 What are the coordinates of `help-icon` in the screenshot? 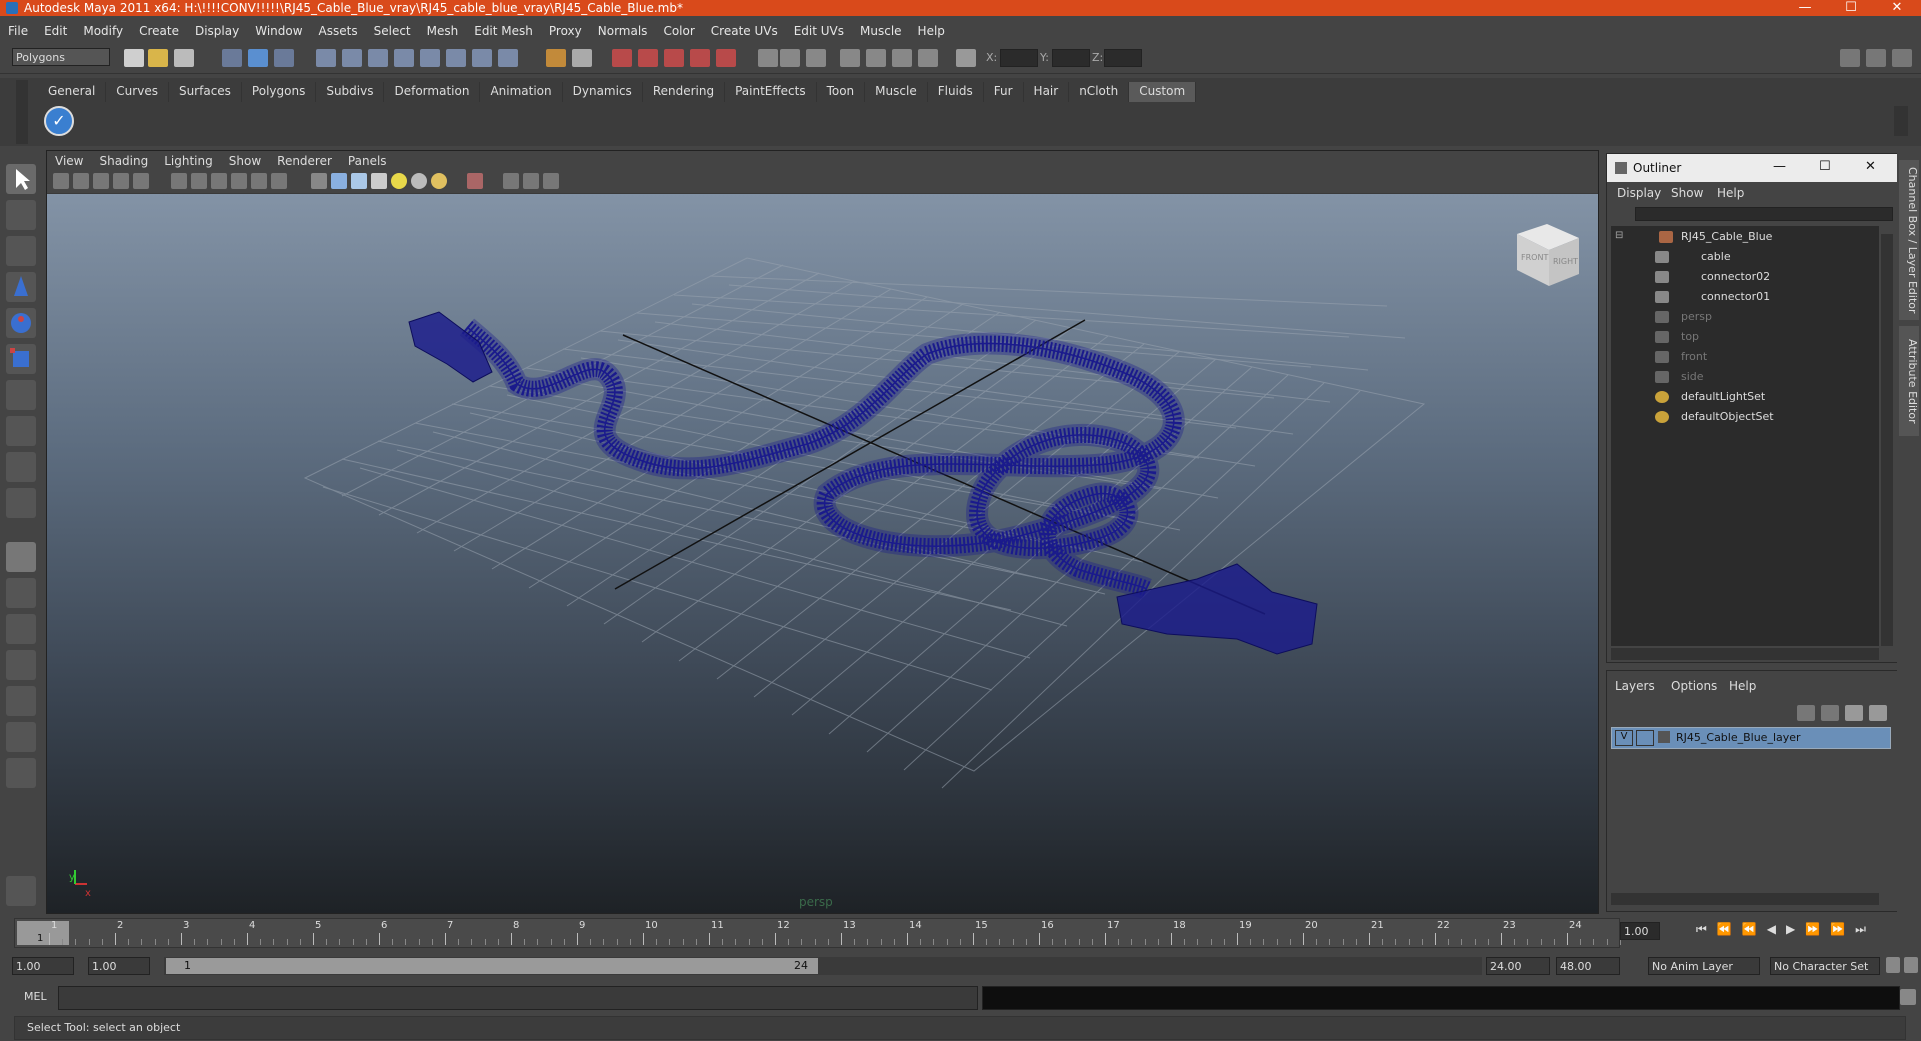 It's located at (508, 58).